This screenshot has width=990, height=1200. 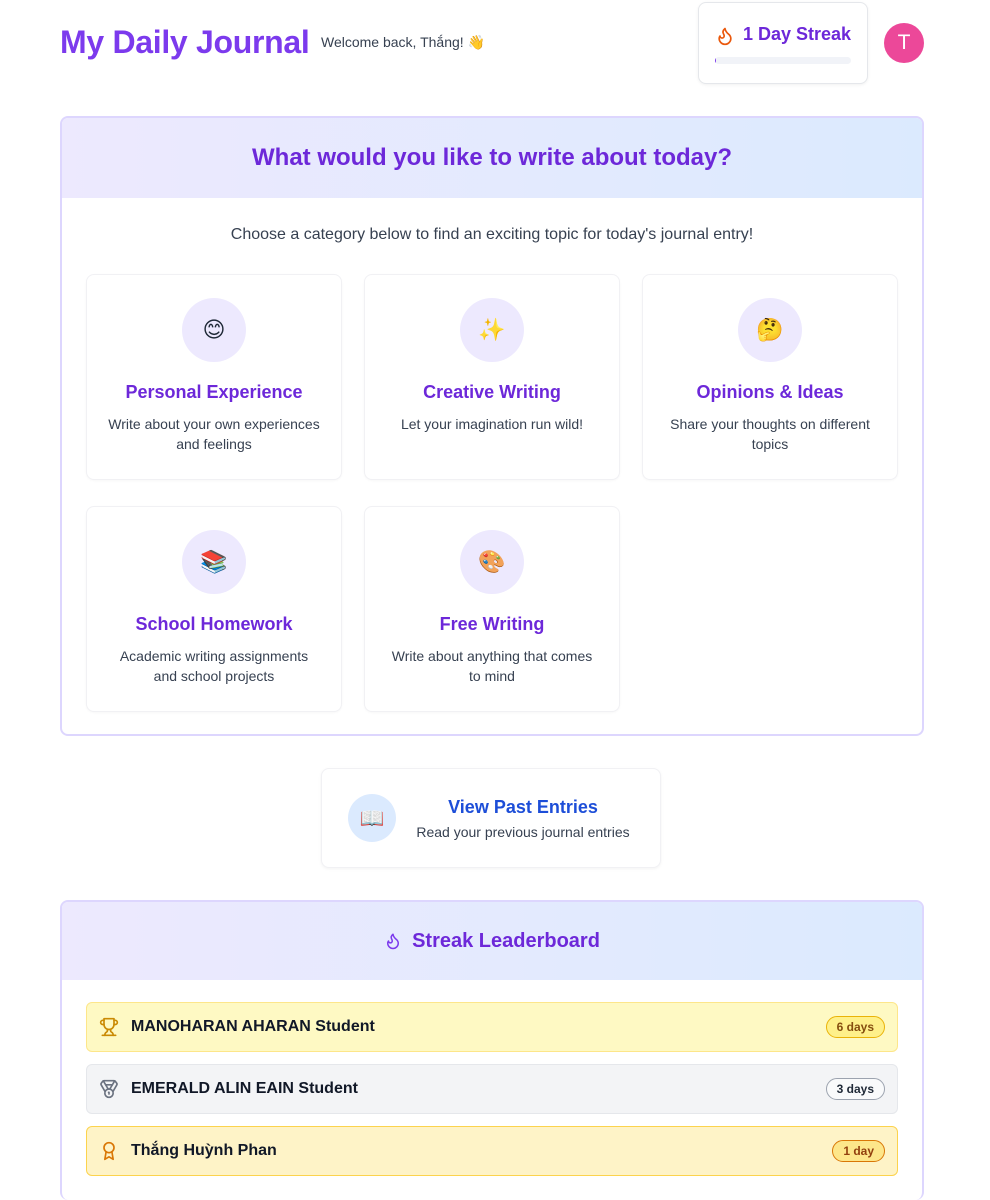 What do you see at coordinates (253, 1026) in the screenshot?
I see `leaderboard-name: MANOHARAN AHARAN Student` at bounding box center [253, 1026].